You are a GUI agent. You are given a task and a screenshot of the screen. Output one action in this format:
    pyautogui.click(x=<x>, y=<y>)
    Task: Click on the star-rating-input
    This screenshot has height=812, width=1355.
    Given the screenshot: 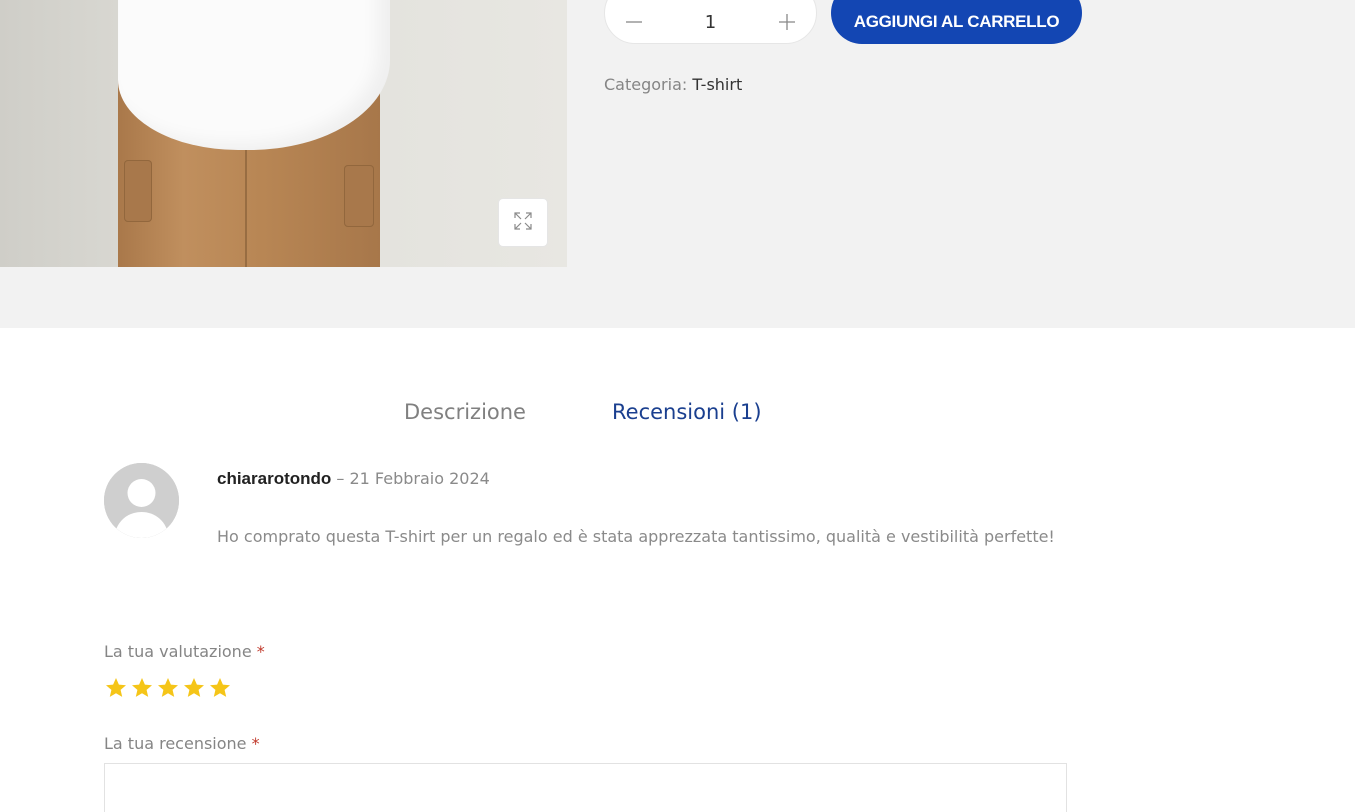 What is the action you would take?
    pyautogui.click(x=168, y=688)
    